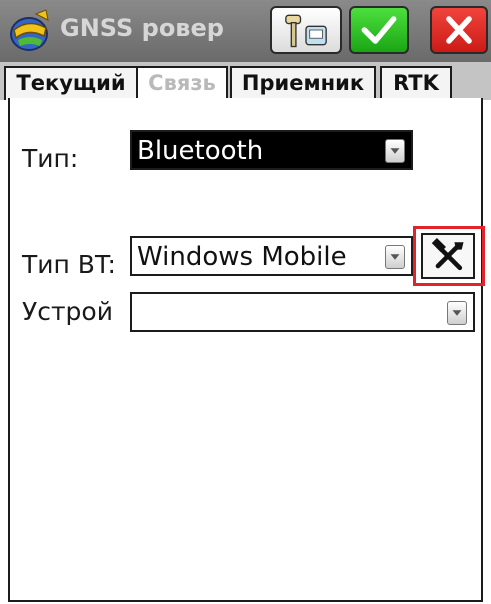 This screenshot has width=491, height=604. What do you see at coordinates (245, 31) in the screenshot?
I see `title-bar: GNSS ровер` at bounding box center [245, 31].